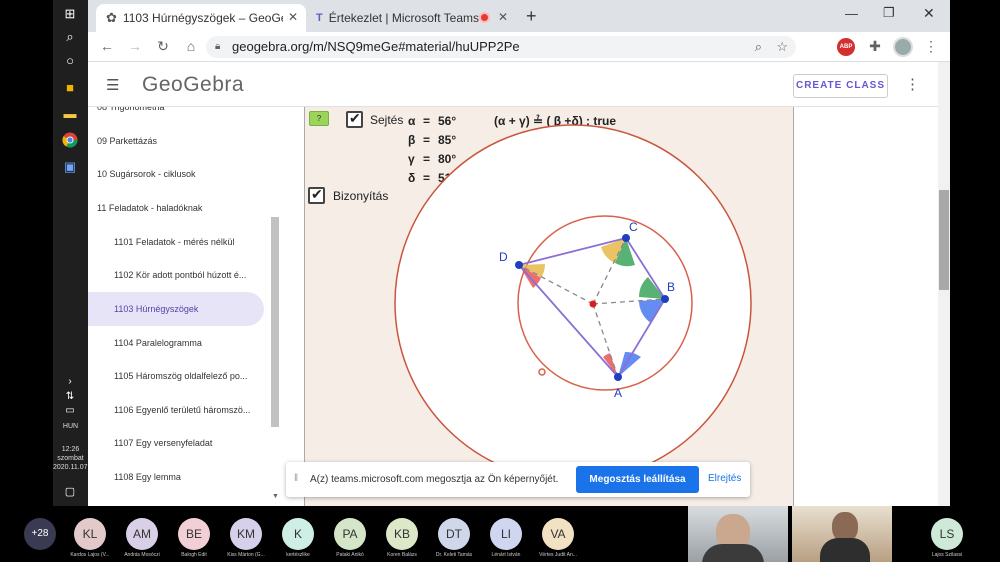 The image size is (1000, 562). What do you see at coordinates (618, 393) in the screenshot?
I see `point-label-a: A` at bounding box center [618, 393].